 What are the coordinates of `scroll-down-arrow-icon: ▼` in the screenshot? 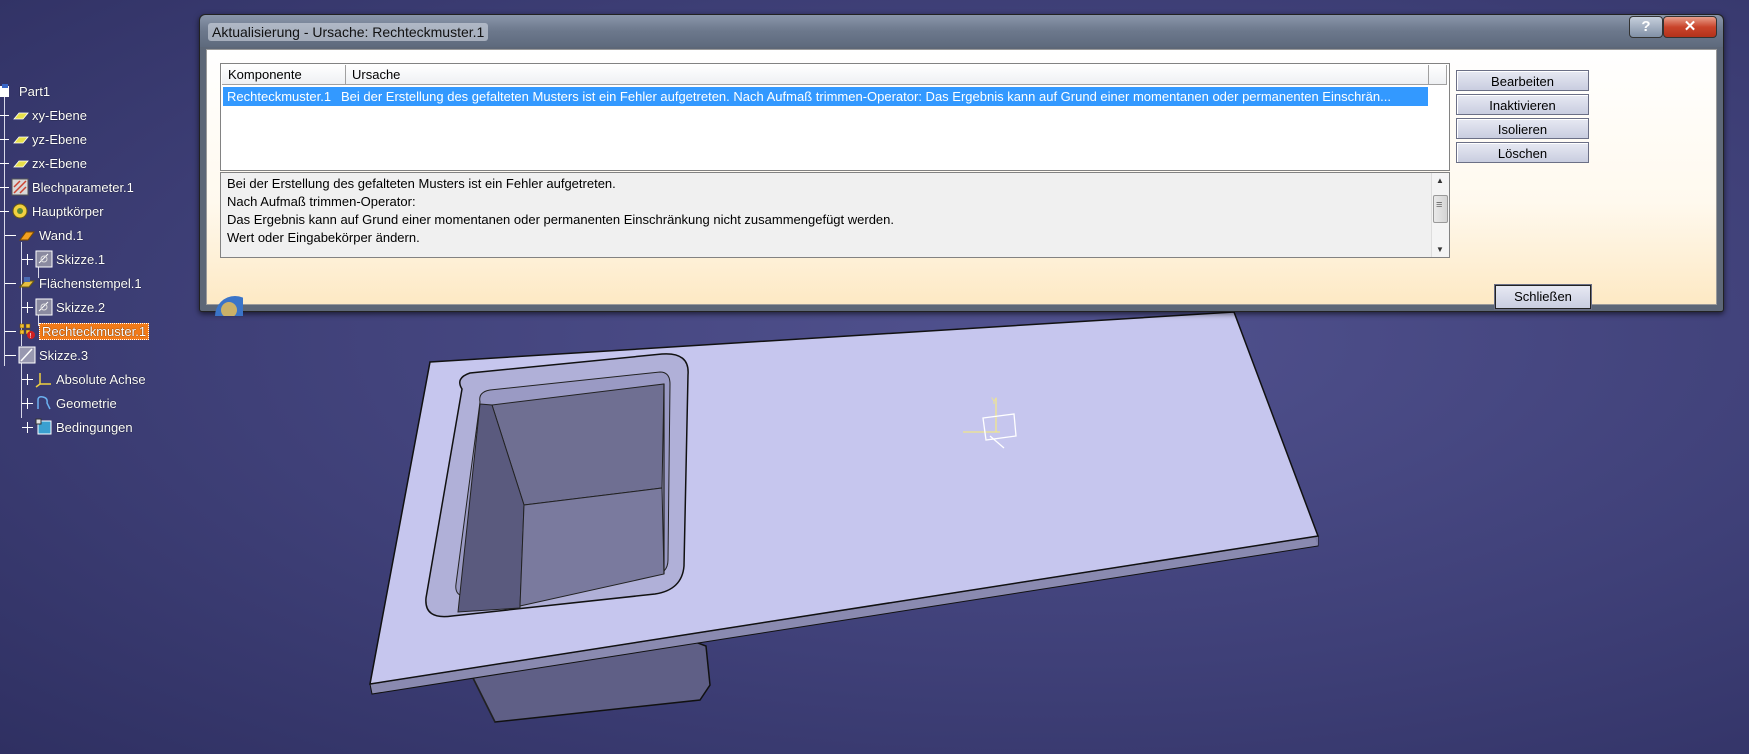 It's located at (1440, 249).